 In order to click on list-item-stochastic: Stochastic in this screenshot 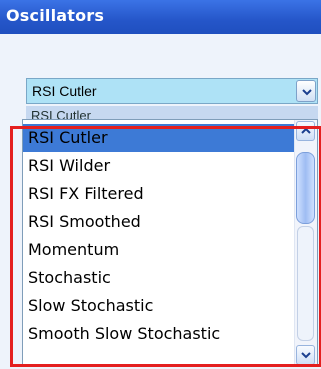, I will do `click(159, 278)`.